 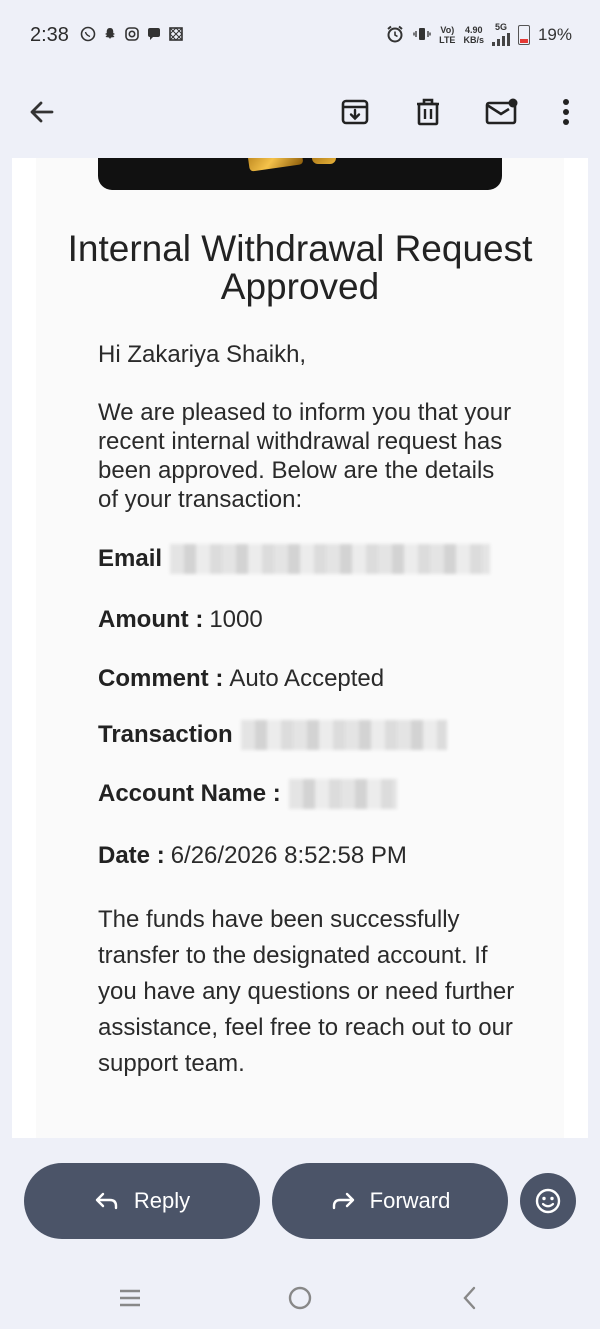 I want to click on volte-top: Vo), so click(x=447, y=30).